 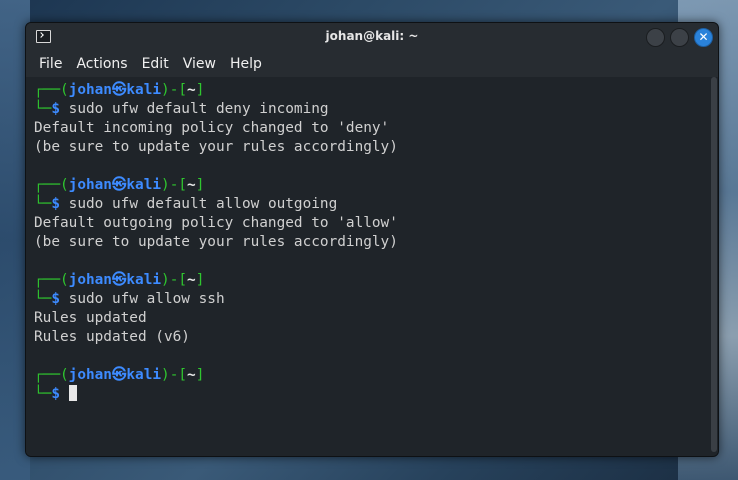 I want to click on menu-file: File, so click(x=50, y=64).